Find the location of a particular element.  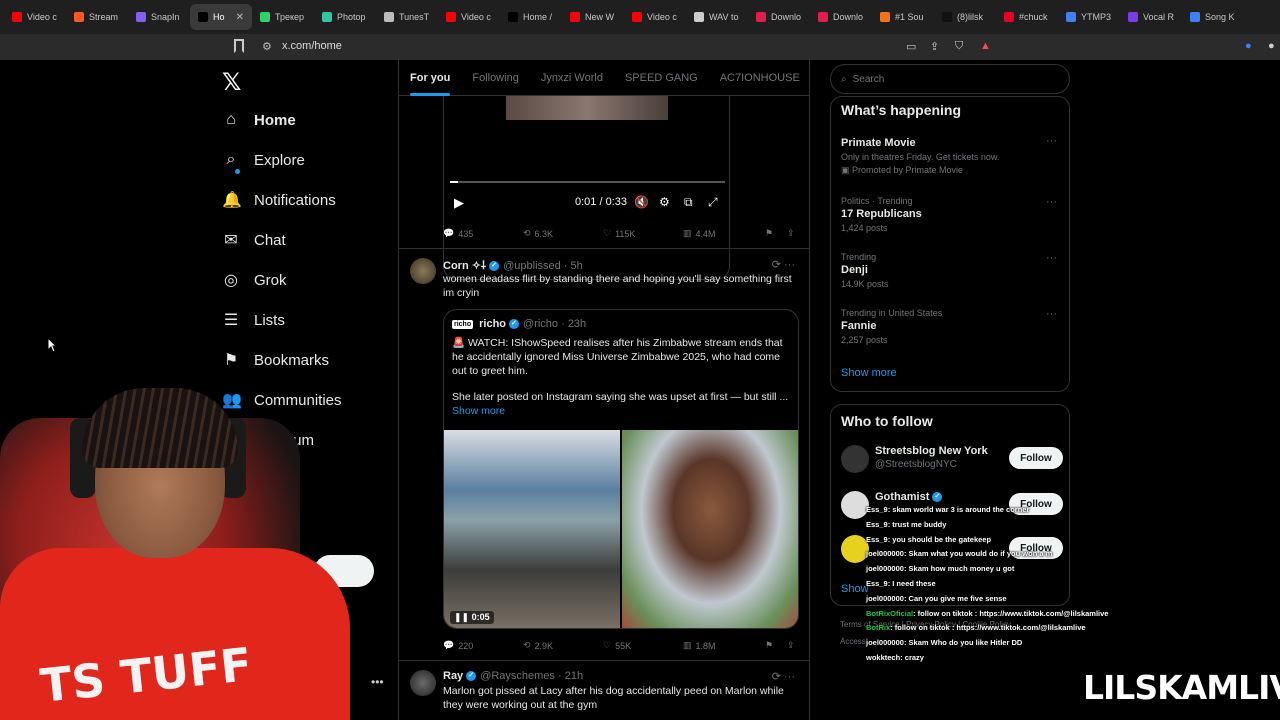

home-icon: ⌂ is located at coordinates (231, 119).